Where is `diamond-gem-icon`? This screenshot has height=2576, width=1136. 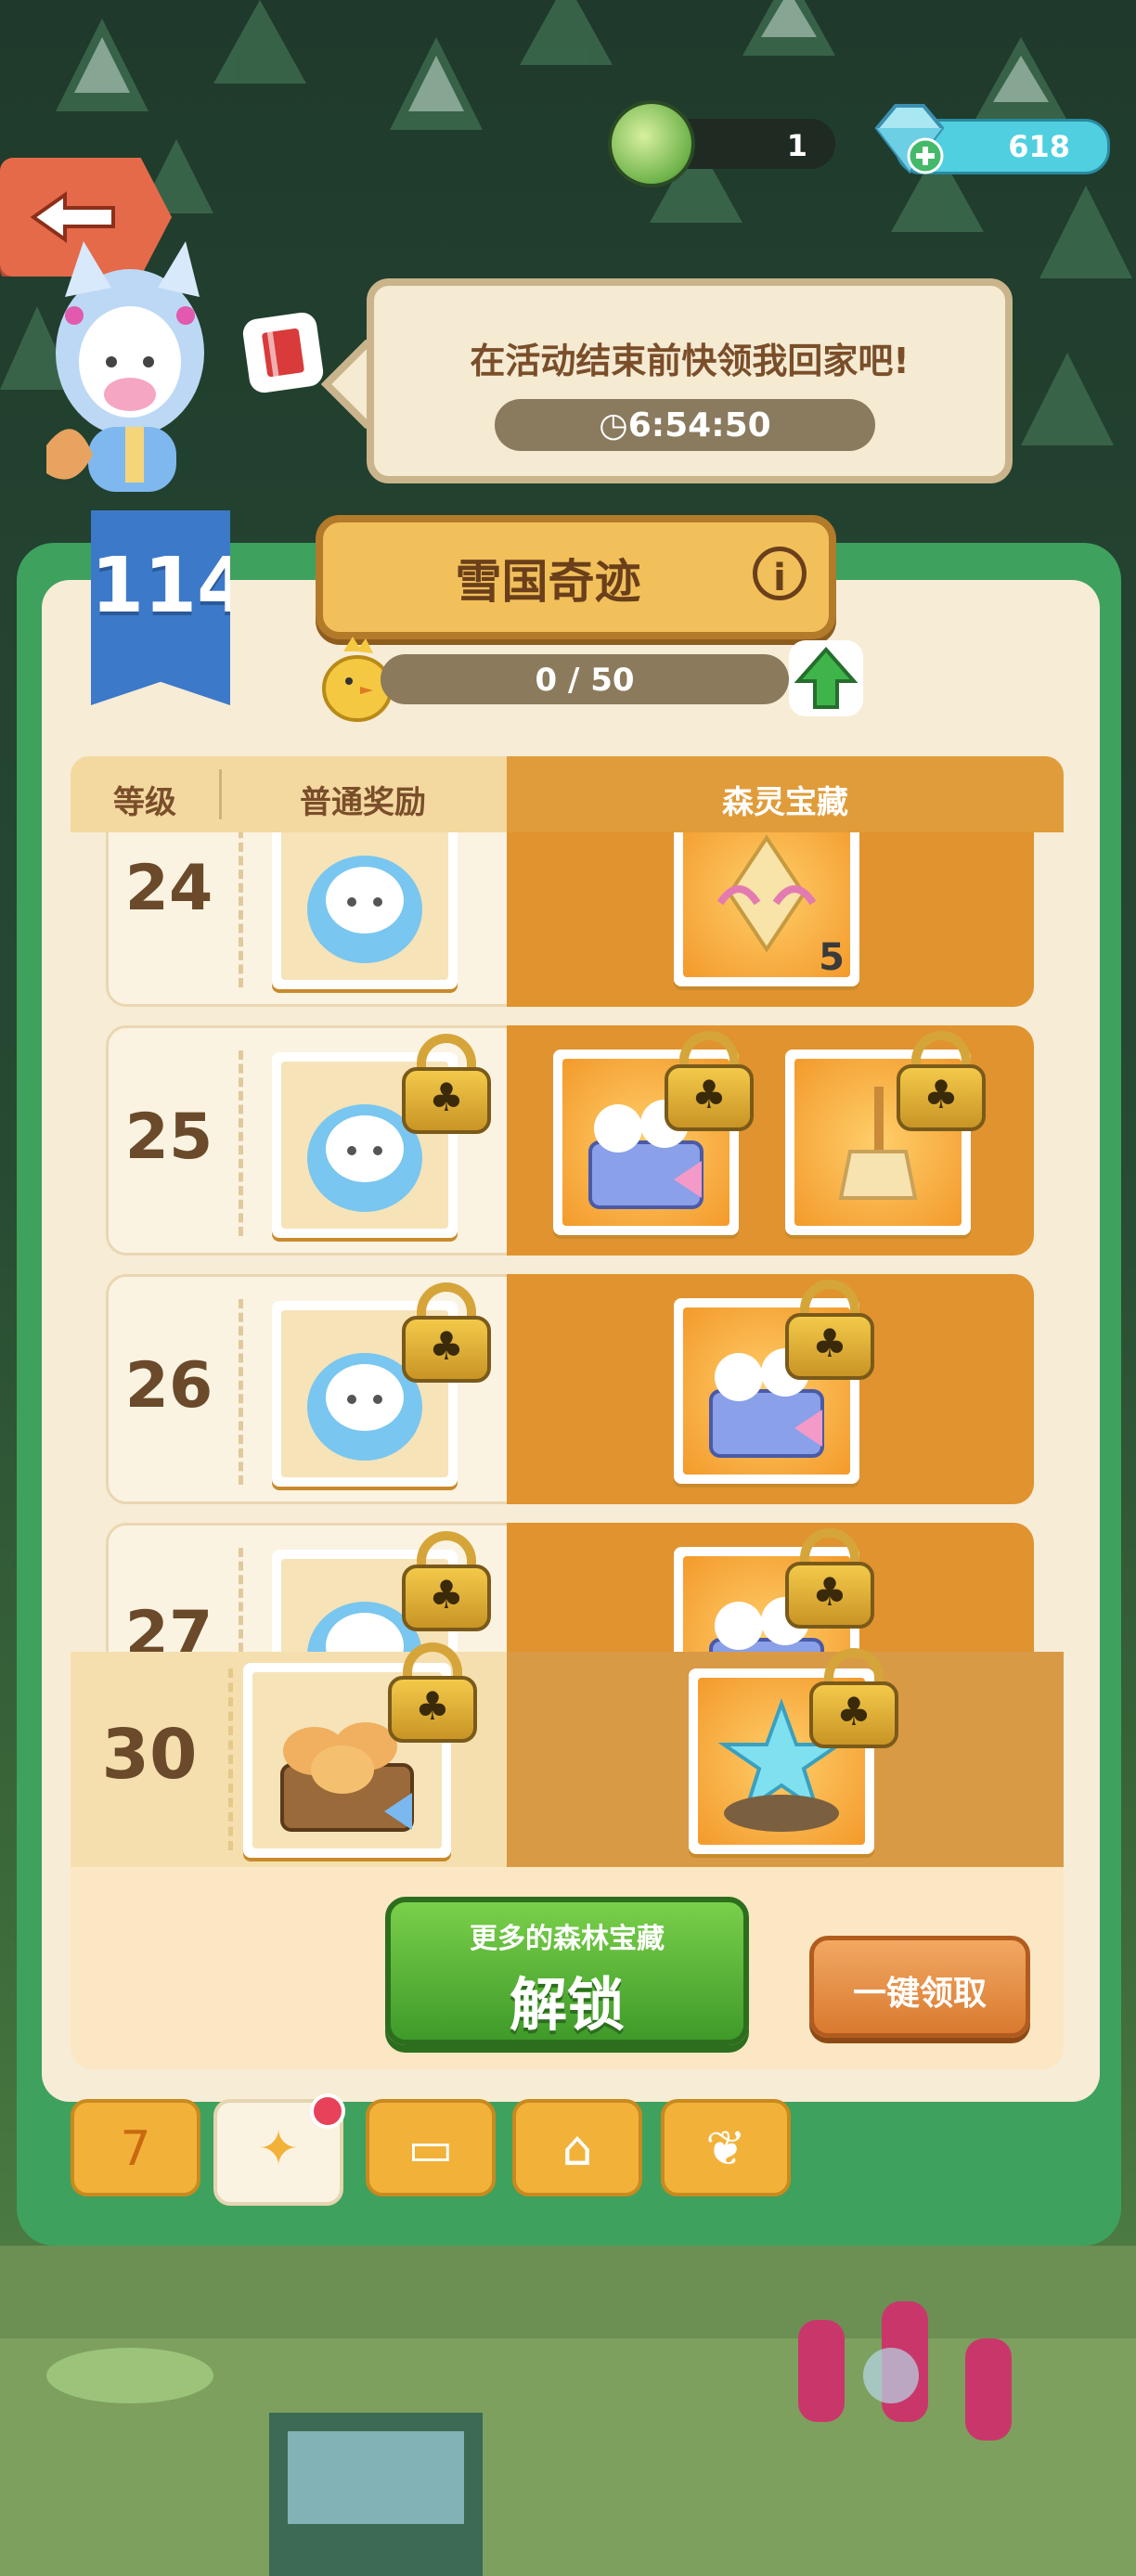 diamond-gem-icon is located at coordinates (909, 139).